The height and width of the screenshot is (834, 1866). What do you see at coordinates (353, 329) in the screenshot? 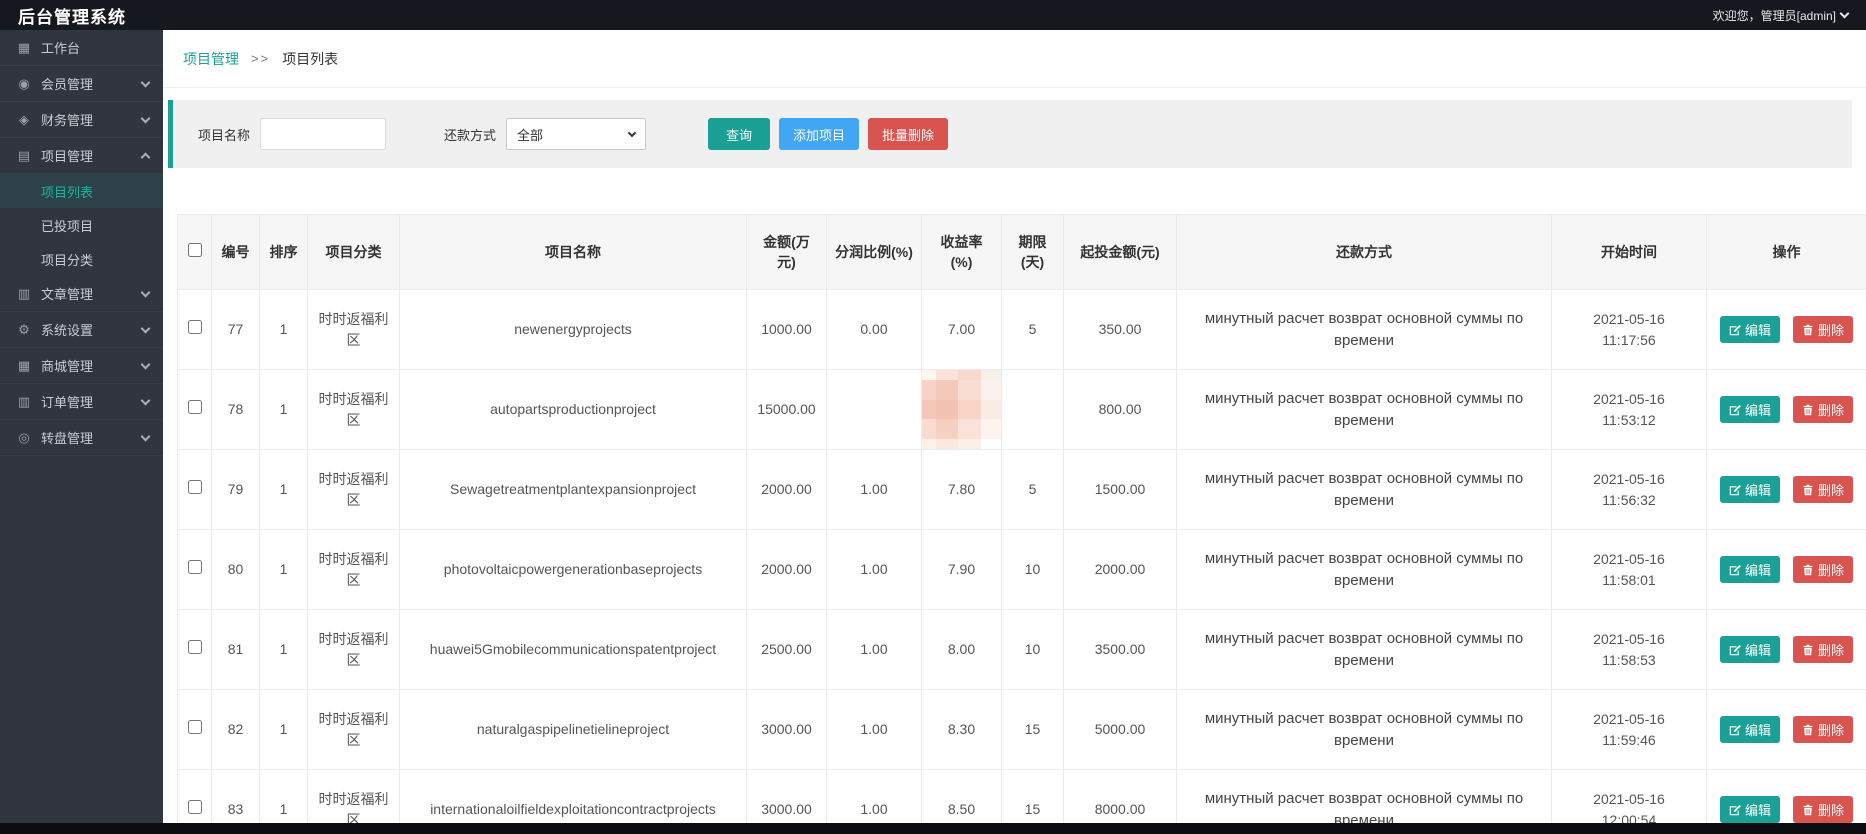
I see `cell-category: 时时返福利区` at bounding box center [353, 329].